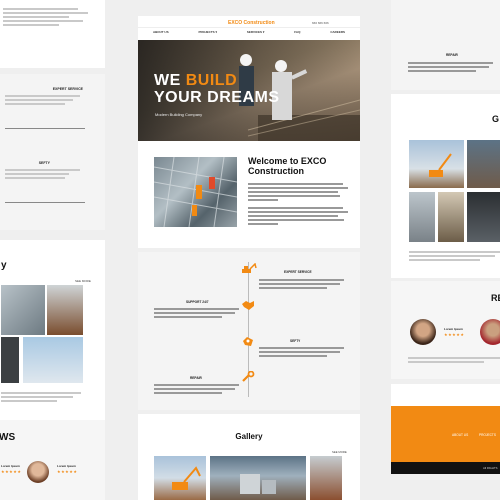 Image resolution: width=500 pixels, height=500 pixels. What do you see at coordinates (487, 435) in the screenshot?
I see `footer-link-projects: PROJECTS` at bounding box center [487, 435].